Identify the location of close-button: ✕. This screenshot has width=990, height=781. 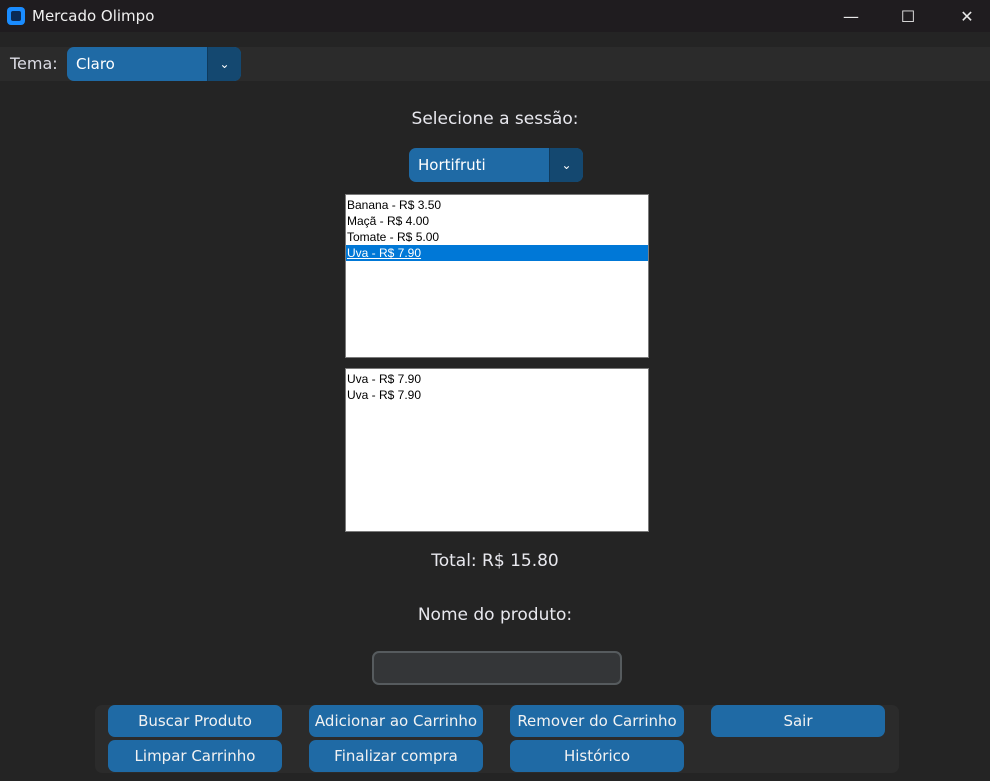
(967, 16).